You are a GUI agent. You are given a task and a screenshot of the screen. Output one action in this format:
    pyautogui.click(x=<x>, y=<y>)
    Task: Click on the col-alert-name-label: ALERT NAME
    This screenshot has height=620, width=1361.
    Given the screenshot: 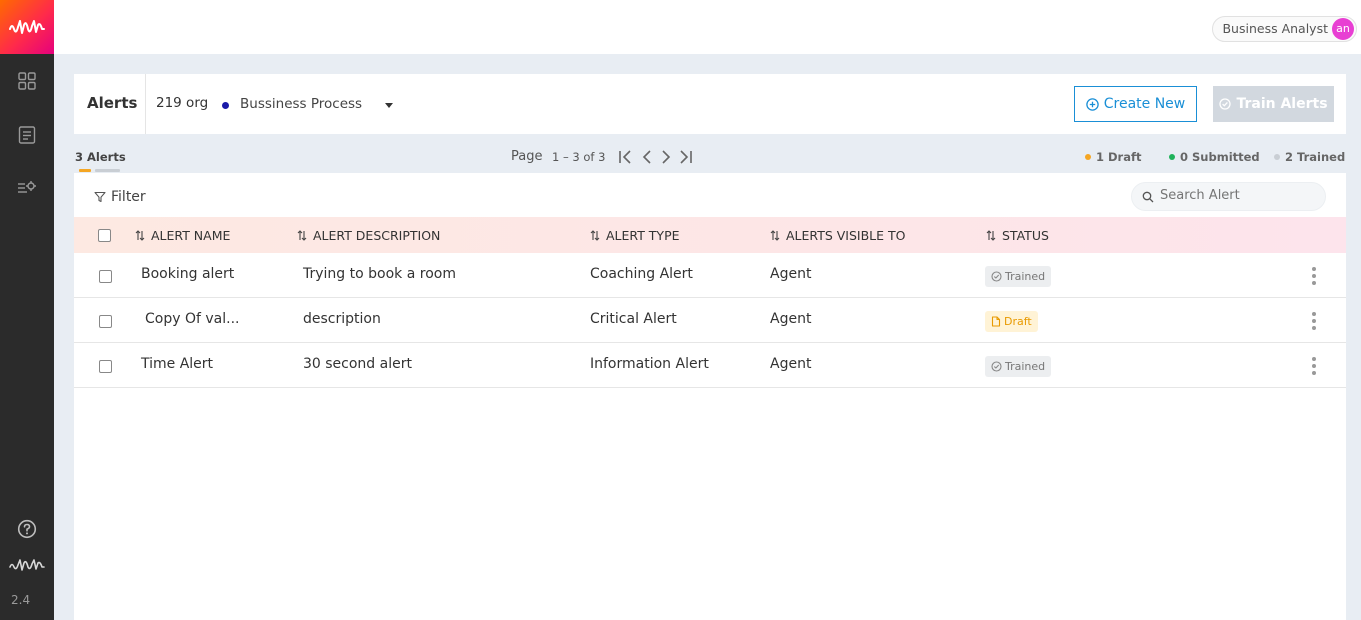 What is the action you would take?
    pyautogui.click(x=191, y=235)
    